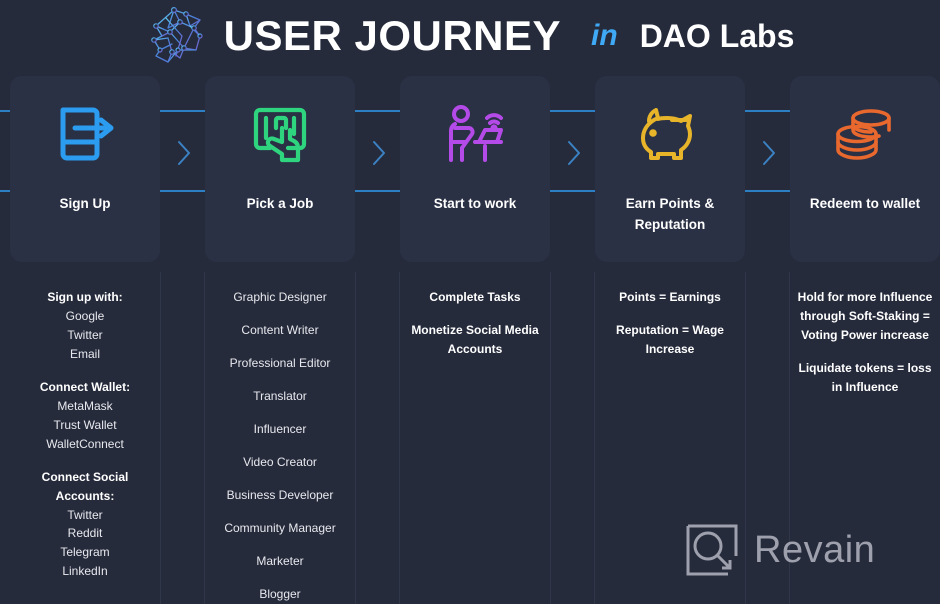 This screenshot has height=604, width=940. I want to click on header: USER JOURNEY in DAO Labs, so click(470, 36).